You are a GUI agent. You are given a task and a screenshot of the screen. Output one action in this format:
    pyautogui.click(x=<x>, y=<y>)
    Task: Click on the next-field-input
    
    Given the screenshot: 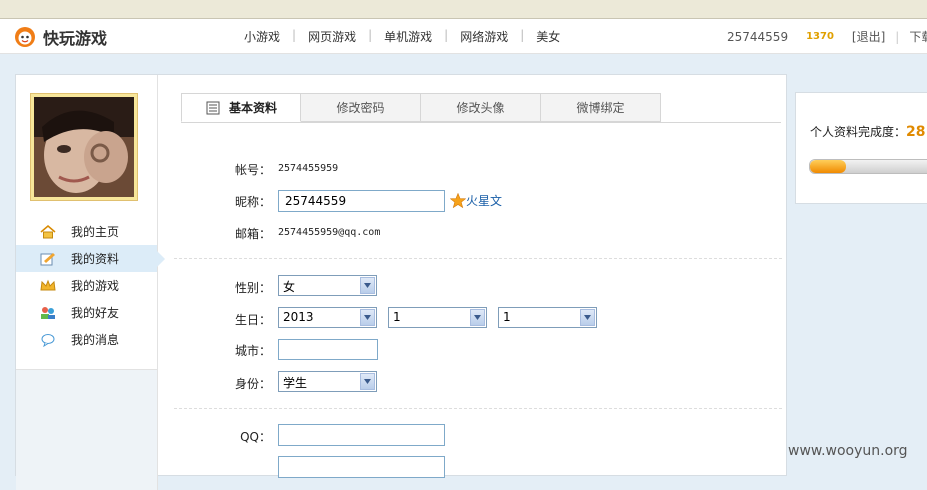 What is the action you would take?
    pyautogui.click(x=361, y=467)
    